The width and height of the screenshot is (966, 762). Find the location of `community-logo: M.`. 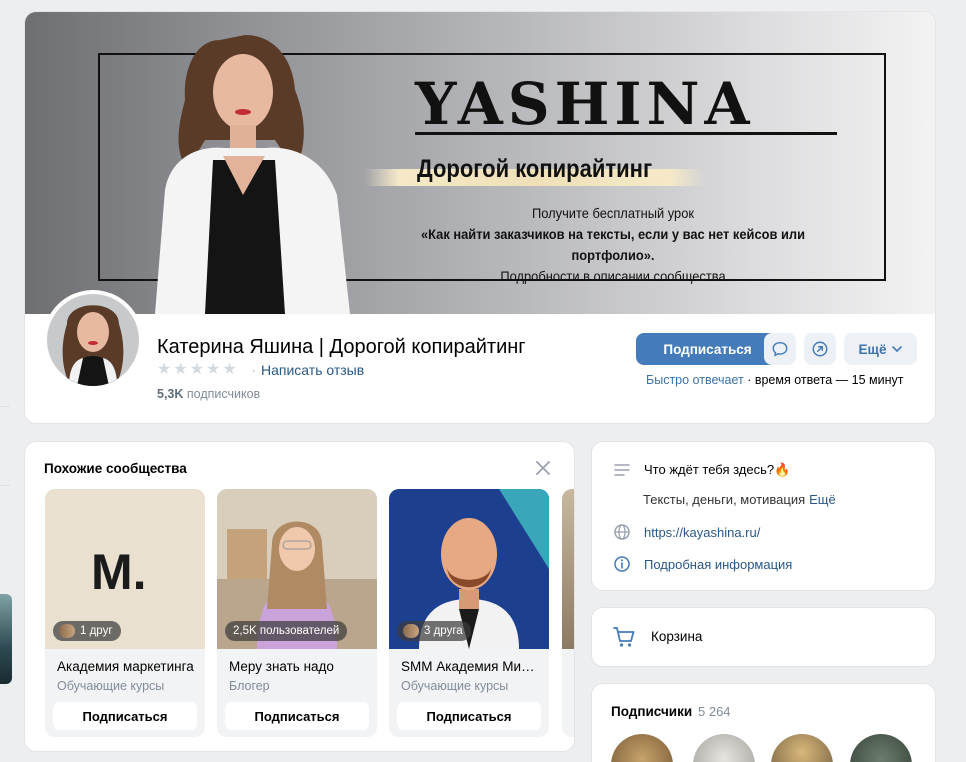

community-logo: M. is located at coordinates (119, 572).